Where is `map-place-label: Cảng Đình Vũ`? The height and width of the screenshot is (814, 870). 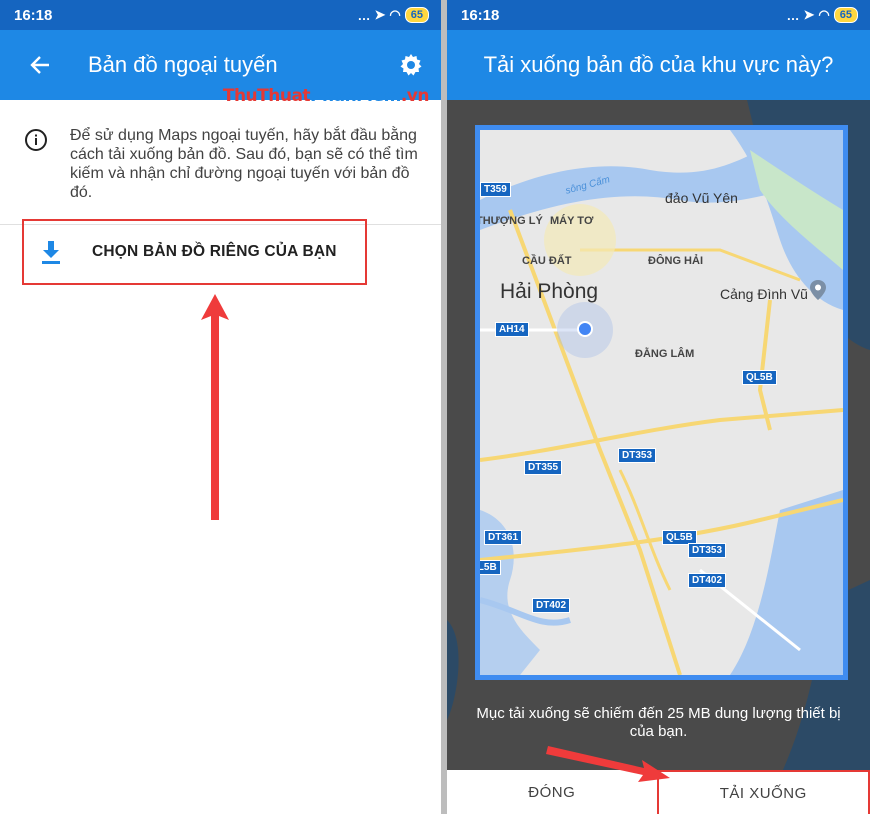
map-place-label: Cảng Đình Vũ is located at coordinates (764, 294).